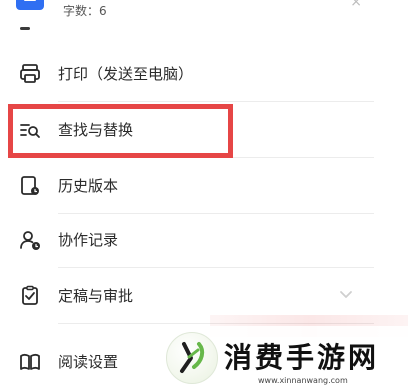 This screenshot has height=392, width=408. Describe the element at coordinates (96, 296) in the screenshot. I see `menu-item-label: 定稿与审批` at that location.